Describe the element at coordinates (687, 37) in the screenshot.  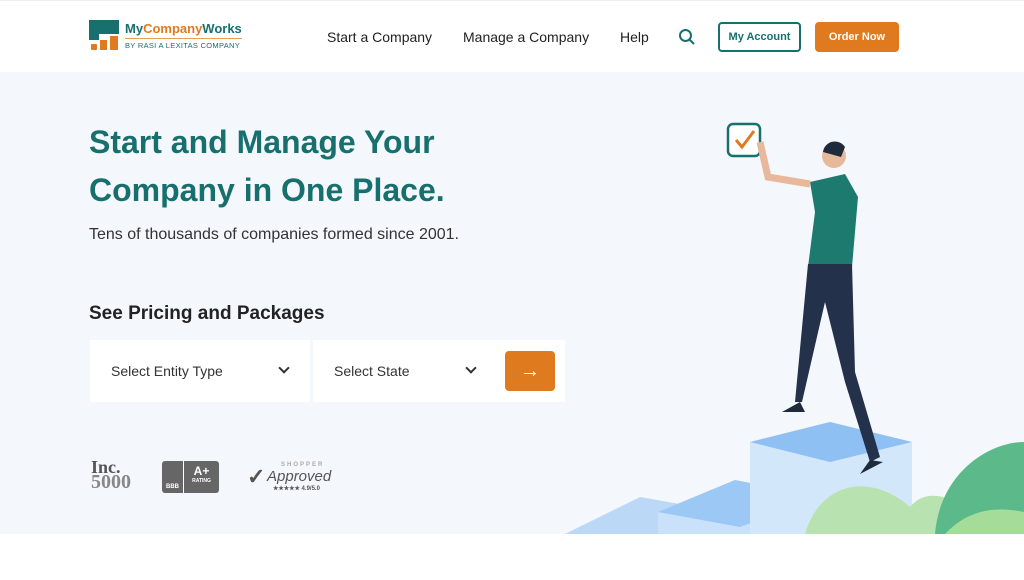
I see `search-icon` at that location.